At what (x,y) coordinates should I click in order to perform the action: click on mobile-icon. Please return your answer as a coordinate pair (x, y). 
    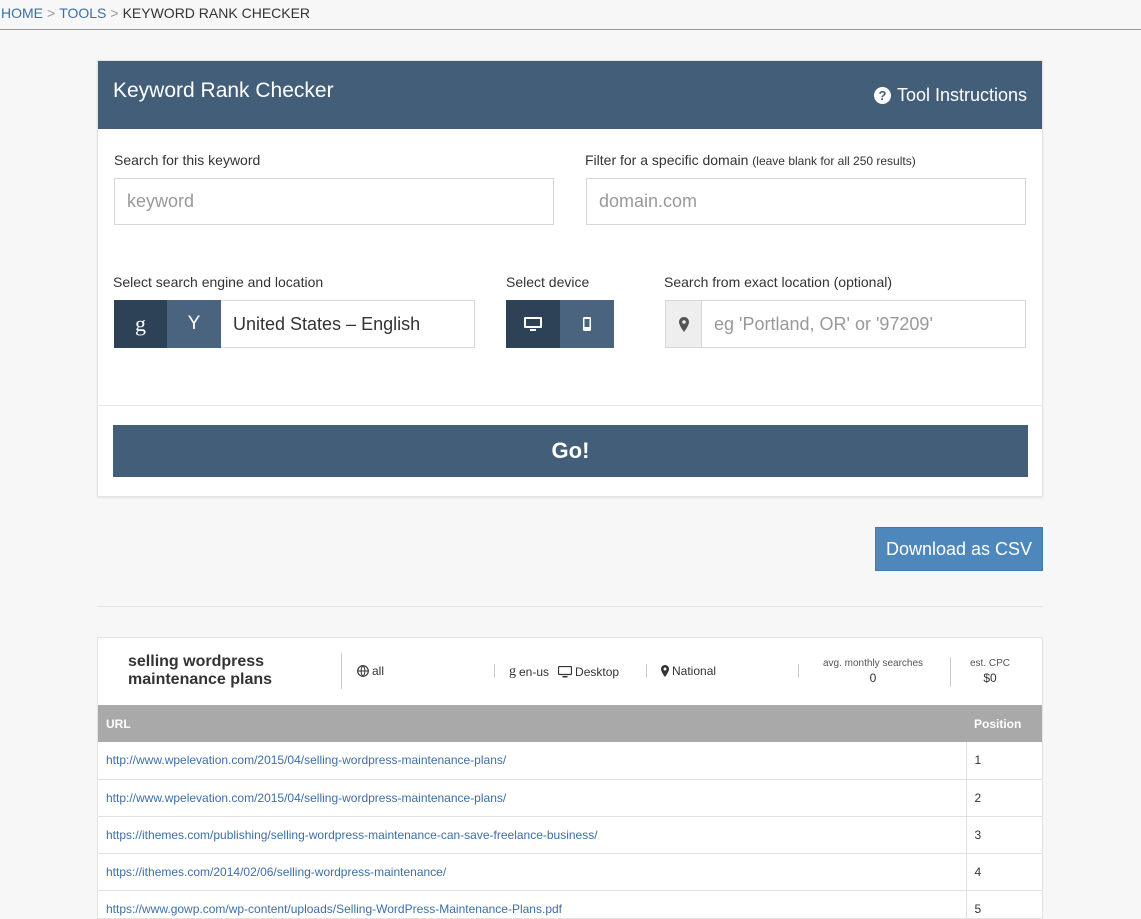
    Looking at the image, I should click on (587, 324).